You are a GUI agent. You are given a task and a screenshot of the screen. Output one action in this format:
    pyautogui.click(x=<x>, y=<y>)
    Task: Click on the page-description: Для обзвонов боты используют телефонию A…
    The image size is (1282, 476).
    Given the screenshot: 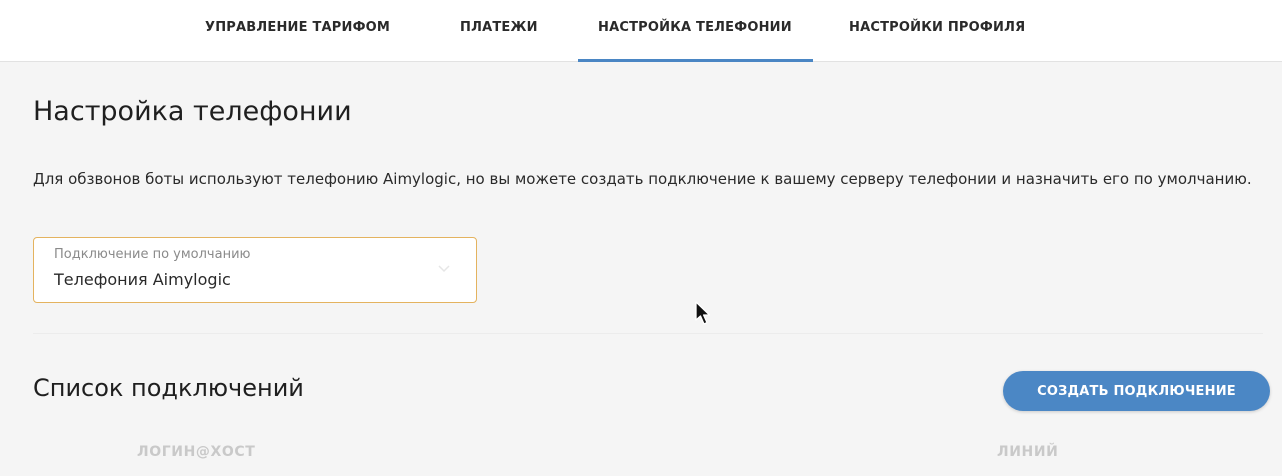 What is the action you would take?
    pyautogui.click(x=642, y=179)
    